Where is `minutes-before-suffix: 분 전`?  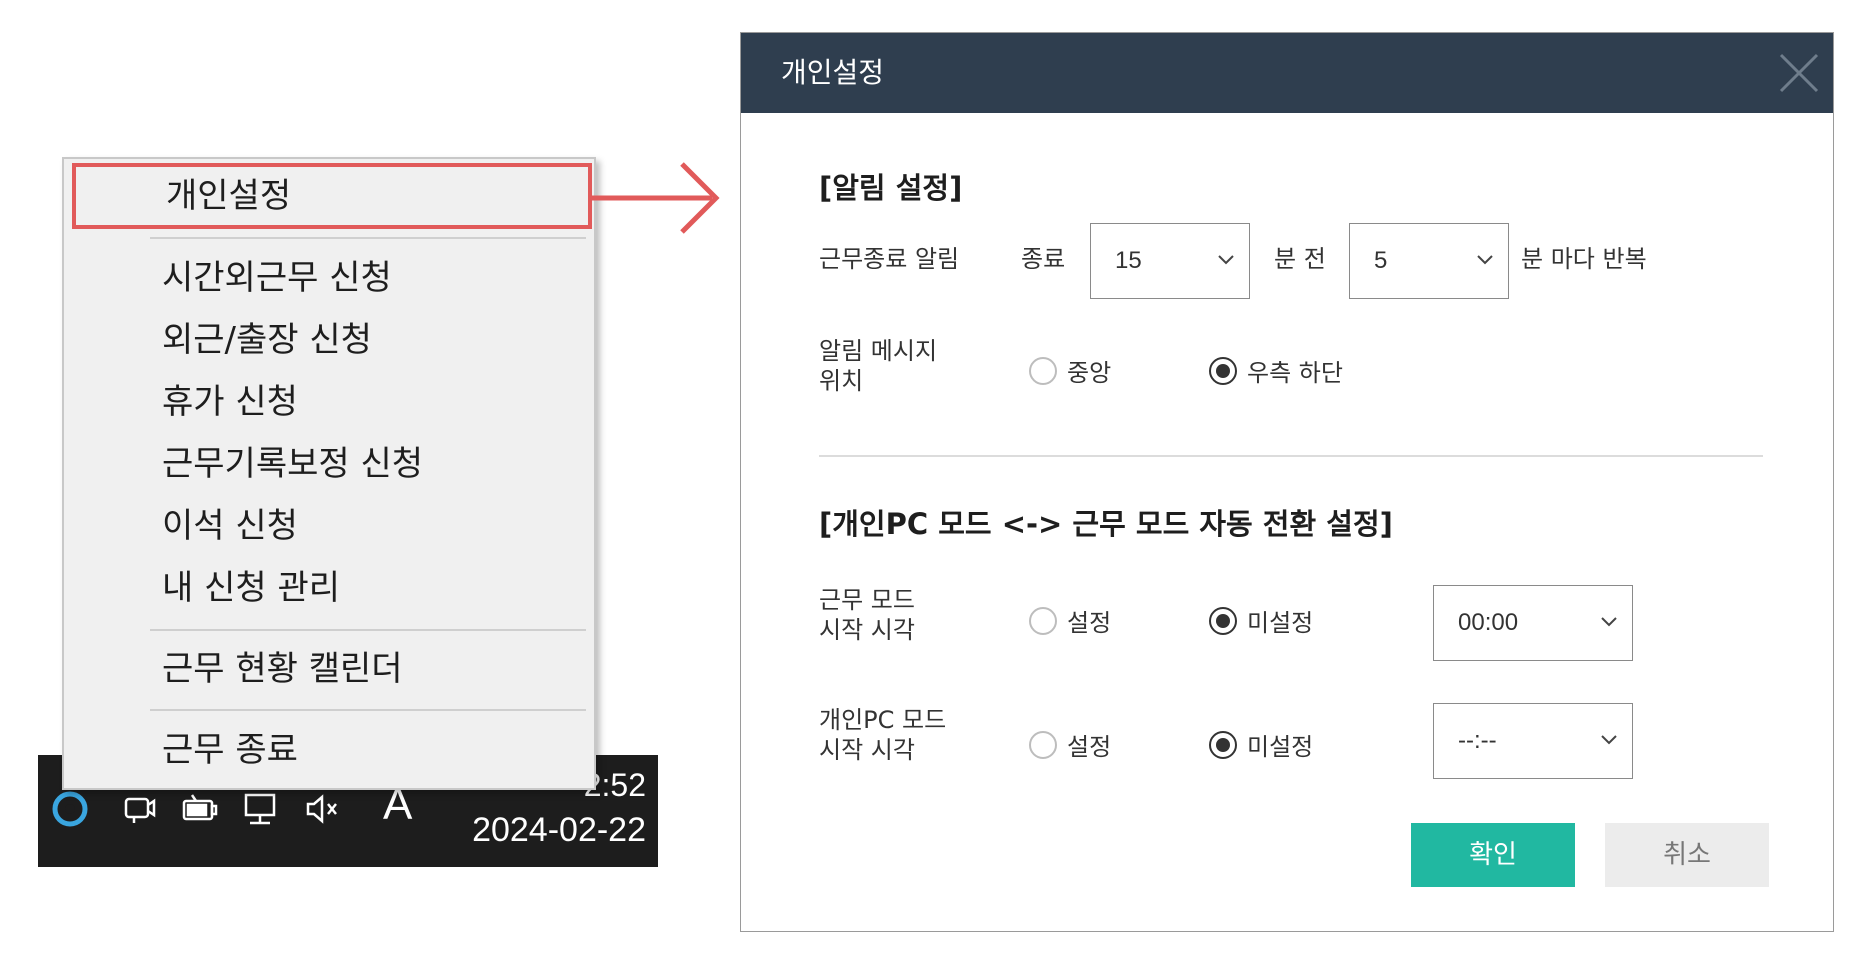 minutes-before-suffix: 분 전 is located at coordinates (1300, 259).